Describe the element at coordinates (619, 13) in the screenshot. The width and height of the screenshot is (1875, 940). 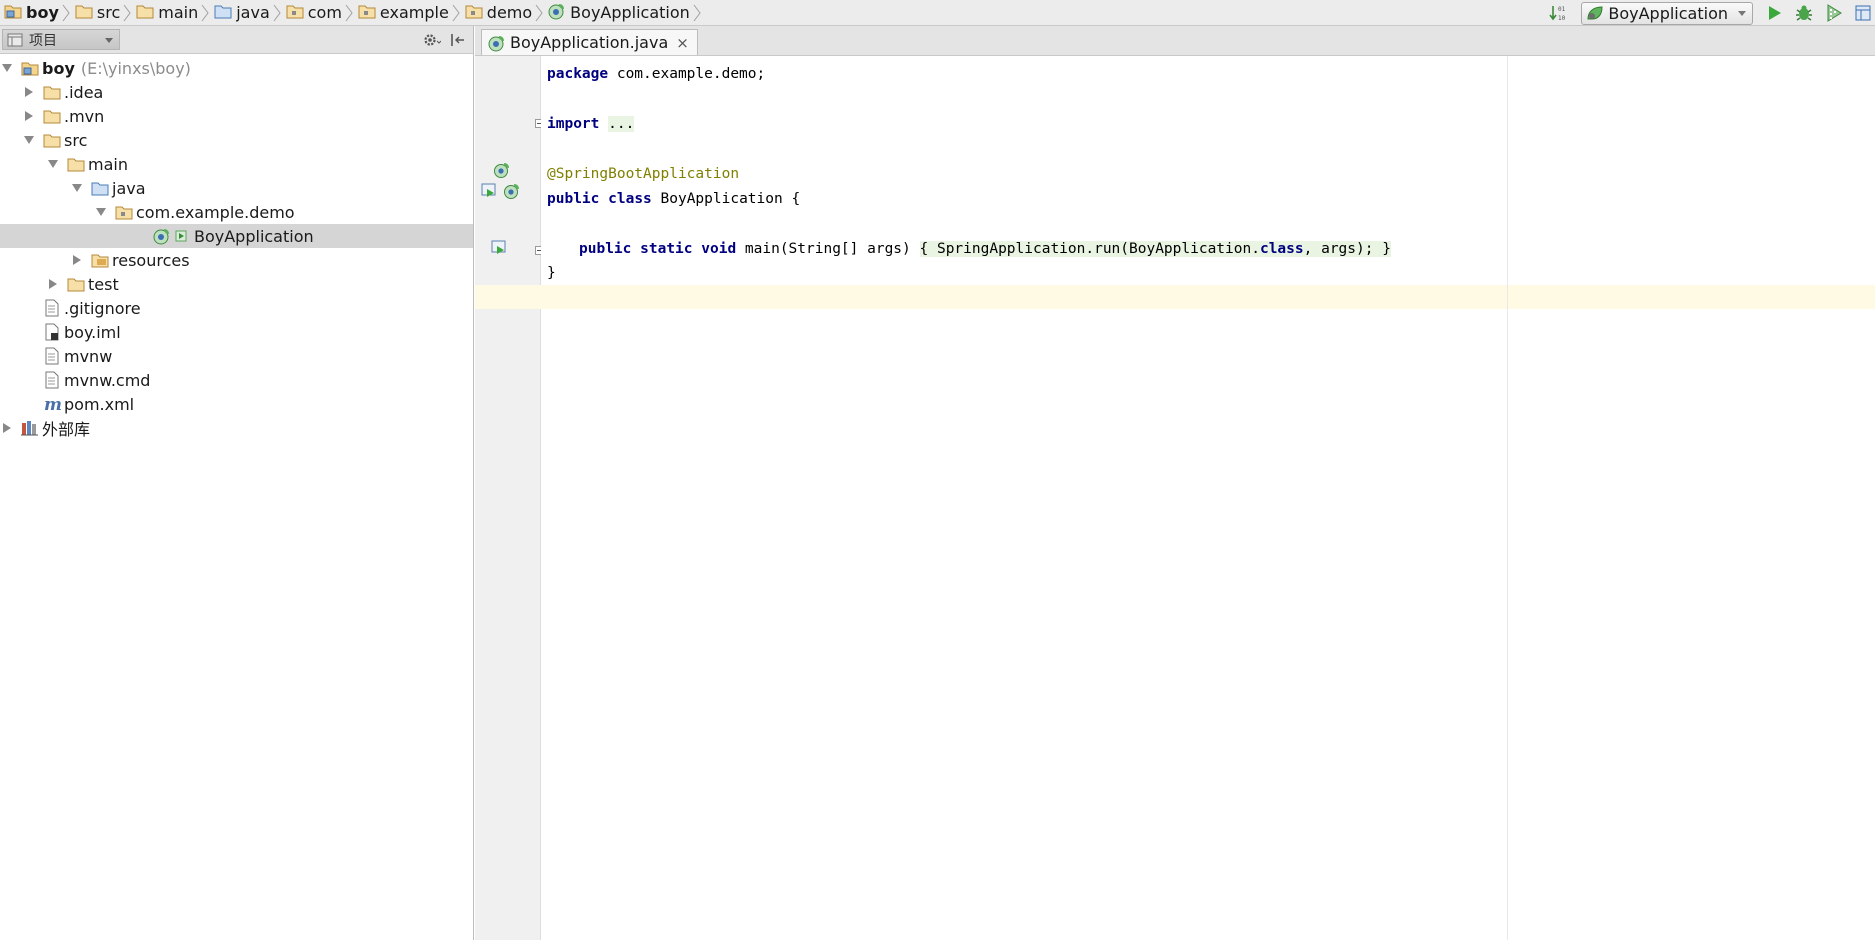
I see `breadcrumb-item-boyapplication: BoyApplication` at that location.